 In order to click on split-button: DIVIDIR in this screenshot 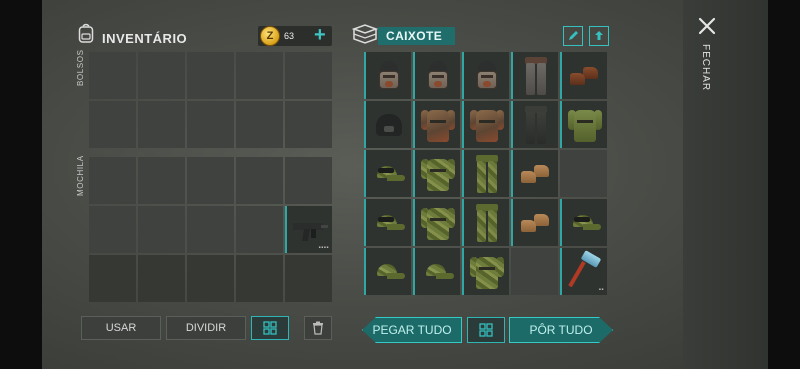, I will do `click(206, 328)`.